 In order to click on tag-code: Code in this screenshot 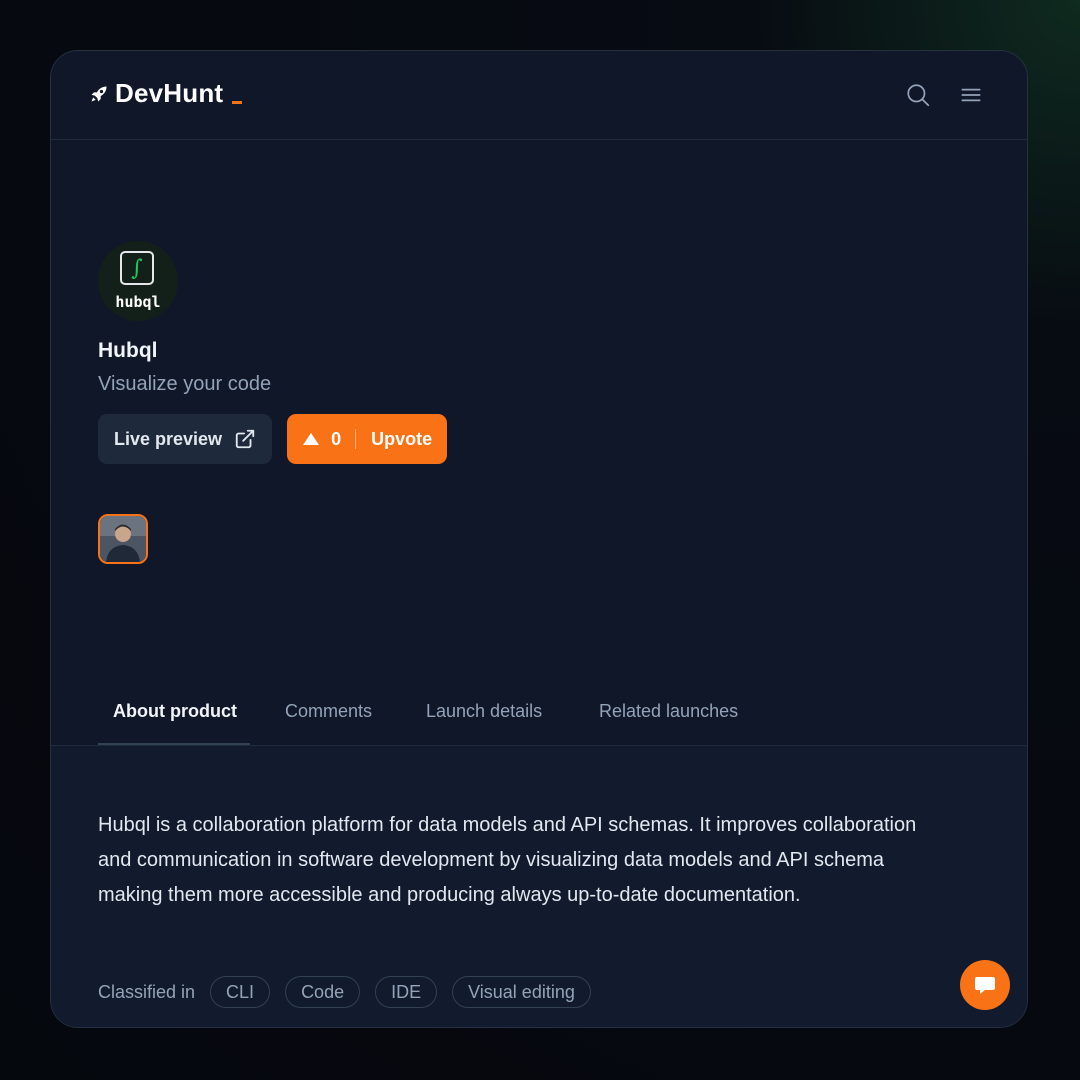, I will do `click(323, 992)`.